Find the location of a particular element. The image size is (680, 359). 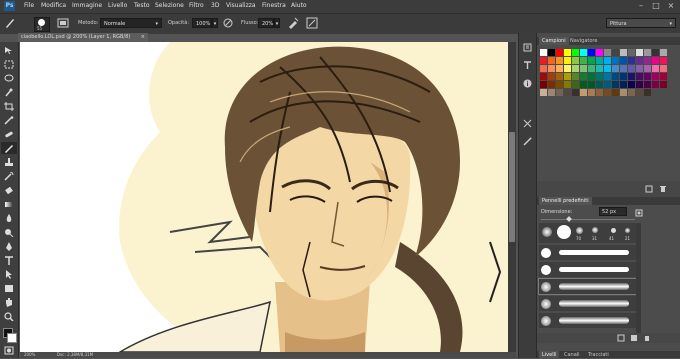

canvas-vertical-scrollbar is located at coordinates (512, 197).